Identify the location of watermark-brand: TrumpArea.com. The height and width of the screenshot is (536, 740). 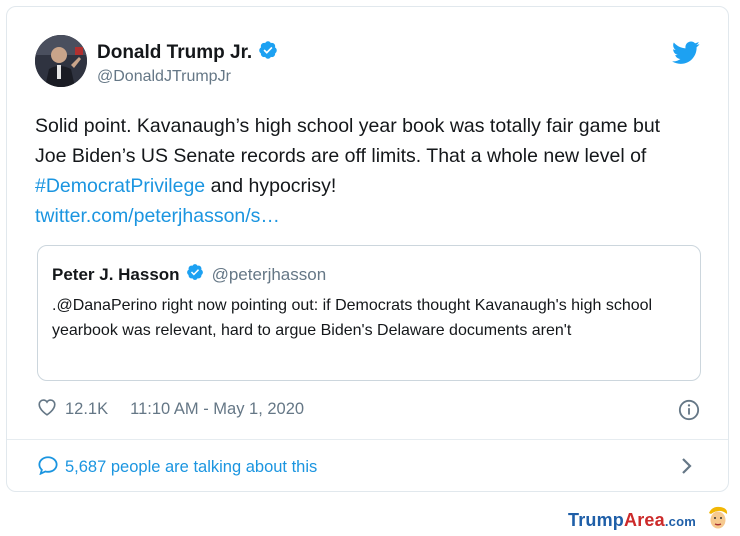
(632, 520).